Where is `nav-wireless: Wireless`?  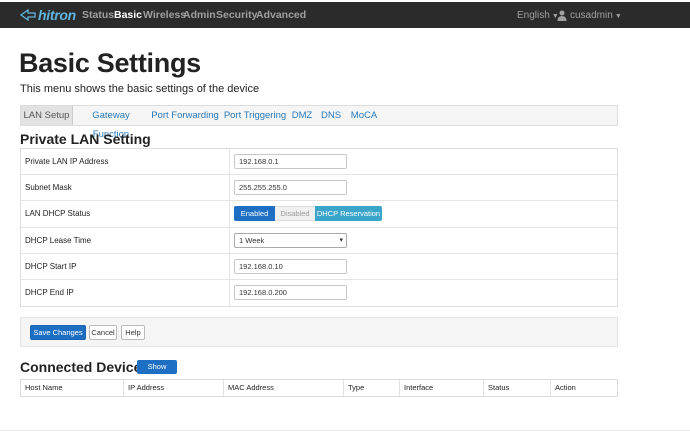 nav-wireless: Wireless is located at coordinates (164, 15).